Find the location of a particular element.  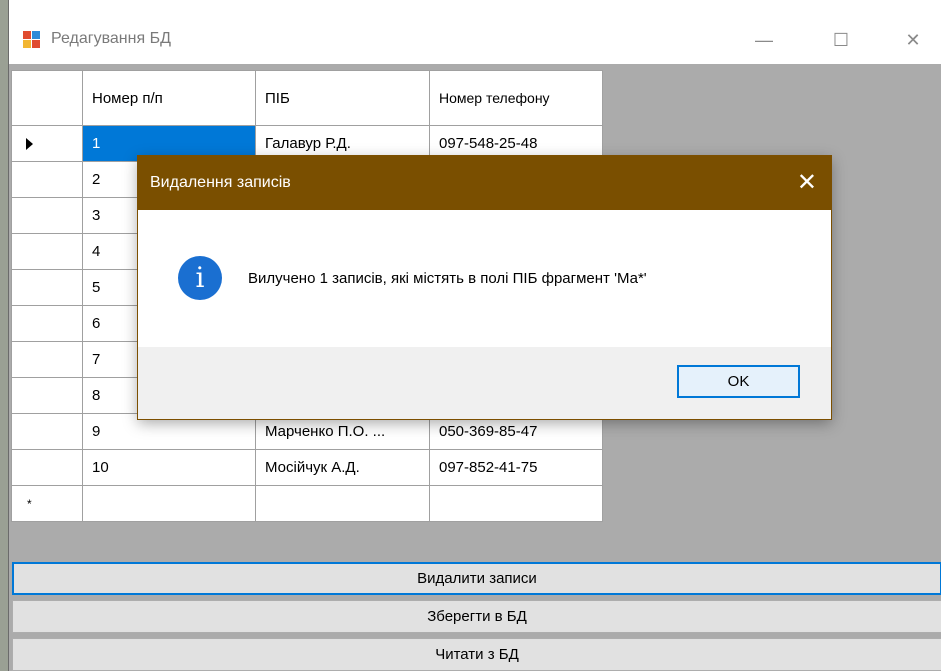

close-button: ✕ is located at coordinates (913, 40).